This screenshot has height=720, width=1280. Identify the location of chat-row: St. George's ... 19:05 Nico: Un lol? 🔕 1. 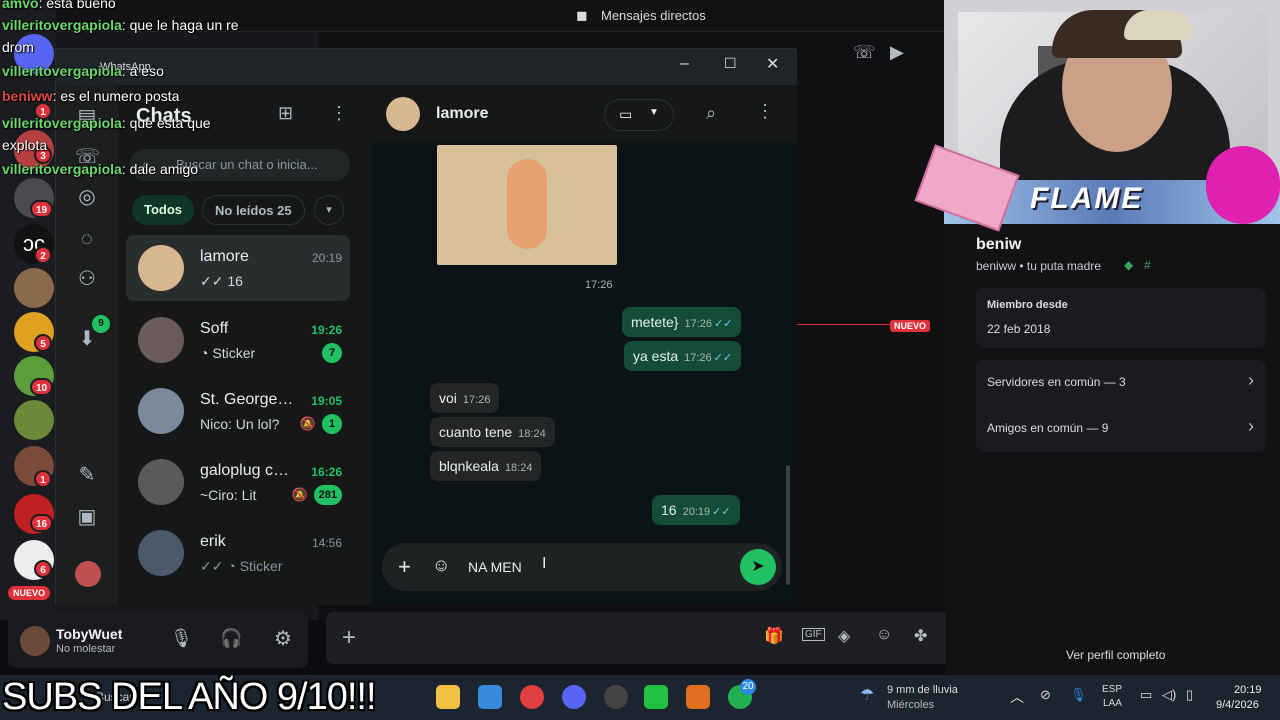
(238, 411).